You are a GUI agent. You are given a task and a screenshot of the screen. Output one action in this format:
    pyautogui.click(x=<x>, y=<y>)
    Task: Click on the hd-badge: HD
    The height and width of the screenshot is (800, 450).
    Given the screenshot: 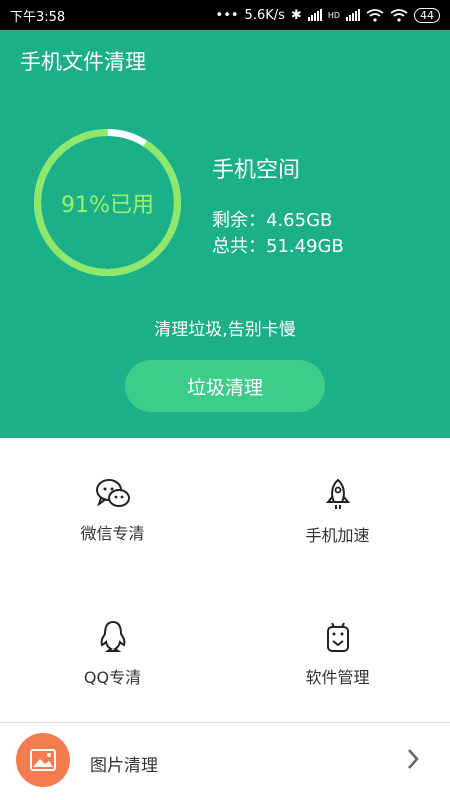 What is the action you would take?
    pyautogui.click(x=333, y=15)
    